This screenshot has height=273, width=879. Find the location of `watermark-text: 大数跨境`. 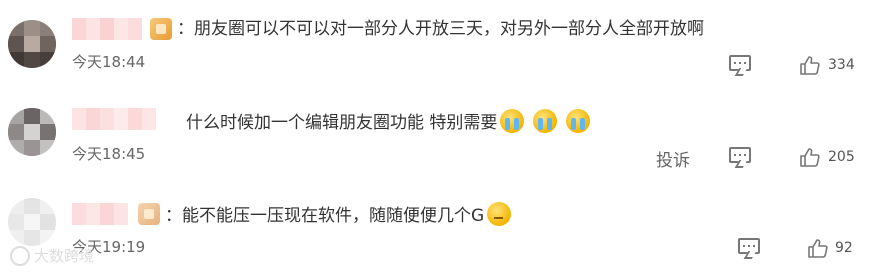

watermark-text: 大数跨境 is located at coordinates (64, 256).